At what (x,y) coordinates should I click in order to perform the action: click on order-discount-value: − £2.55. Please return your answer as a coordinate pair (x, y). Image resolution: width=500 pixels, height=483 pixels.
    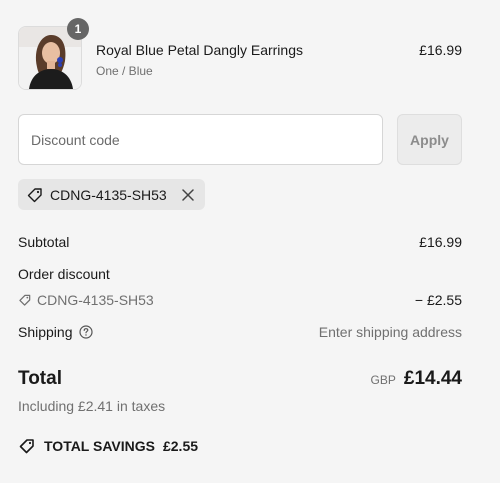
    Looking at the image, I should click on (438, 300).